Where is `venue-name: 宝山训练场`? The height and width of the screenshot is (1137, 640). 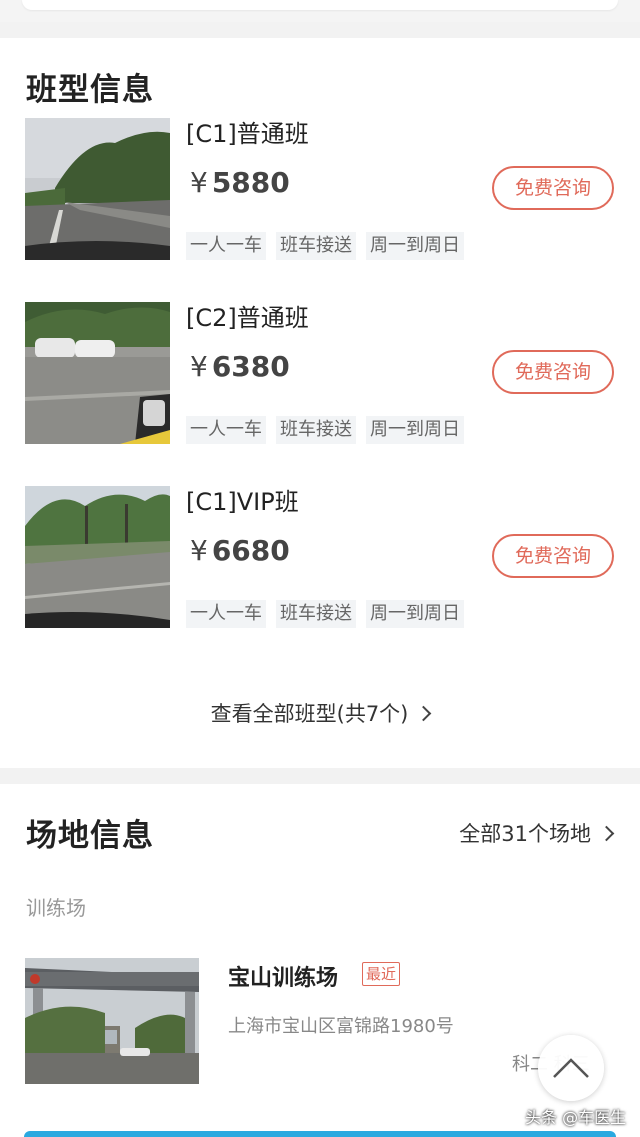
venue-name: 宝山训练场 is located at coordinates (283, 978).